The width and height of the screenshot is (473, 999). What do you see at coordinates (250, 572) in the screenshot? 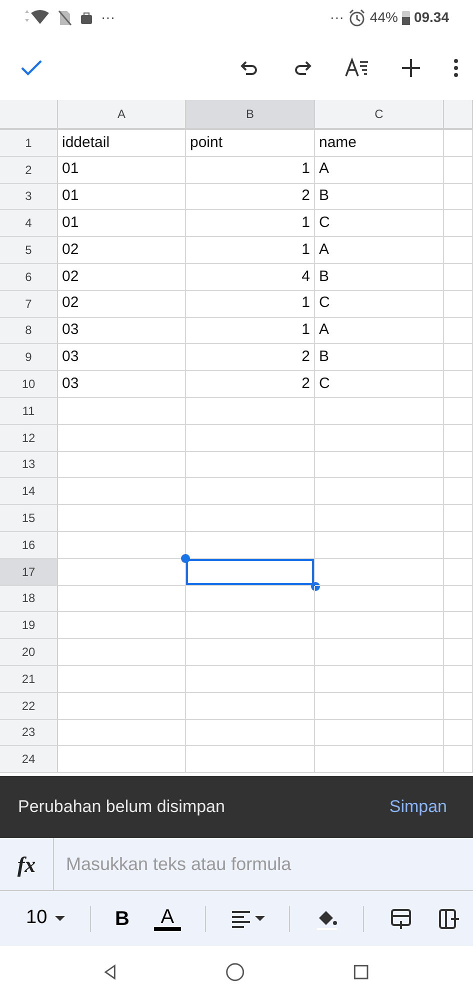
I see `selected-cell` at bounding box center [250, 572].